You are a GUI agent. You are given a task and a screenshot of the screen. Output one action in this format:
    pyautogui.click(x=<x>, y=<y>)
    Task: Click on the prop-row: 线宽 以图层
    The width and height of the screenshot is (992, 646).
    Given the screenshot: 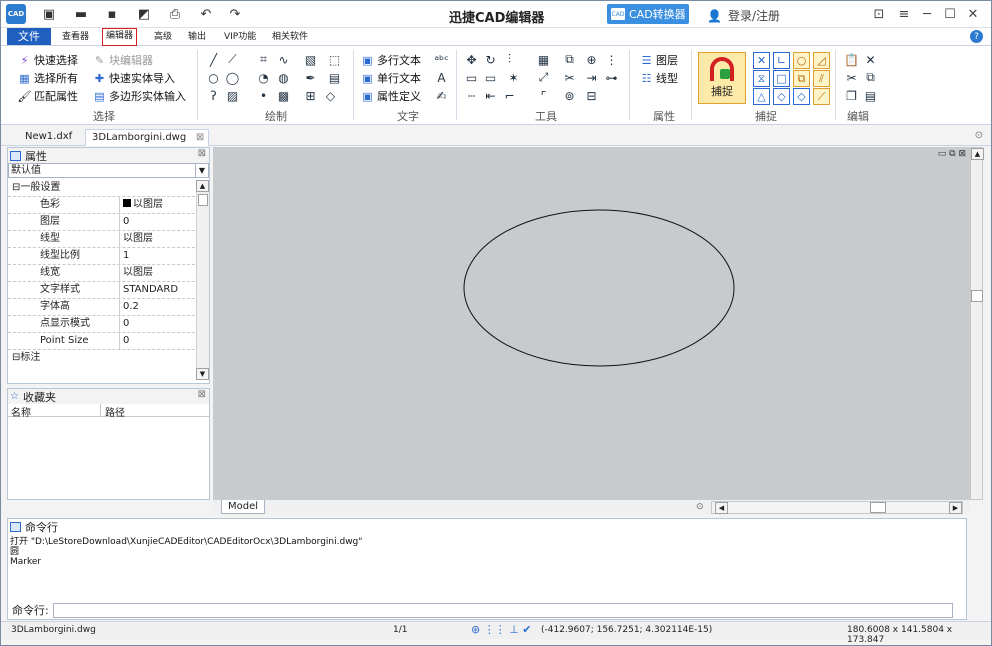 What is the action you would take?
    pyautogui.click(x=101, y=273)
    